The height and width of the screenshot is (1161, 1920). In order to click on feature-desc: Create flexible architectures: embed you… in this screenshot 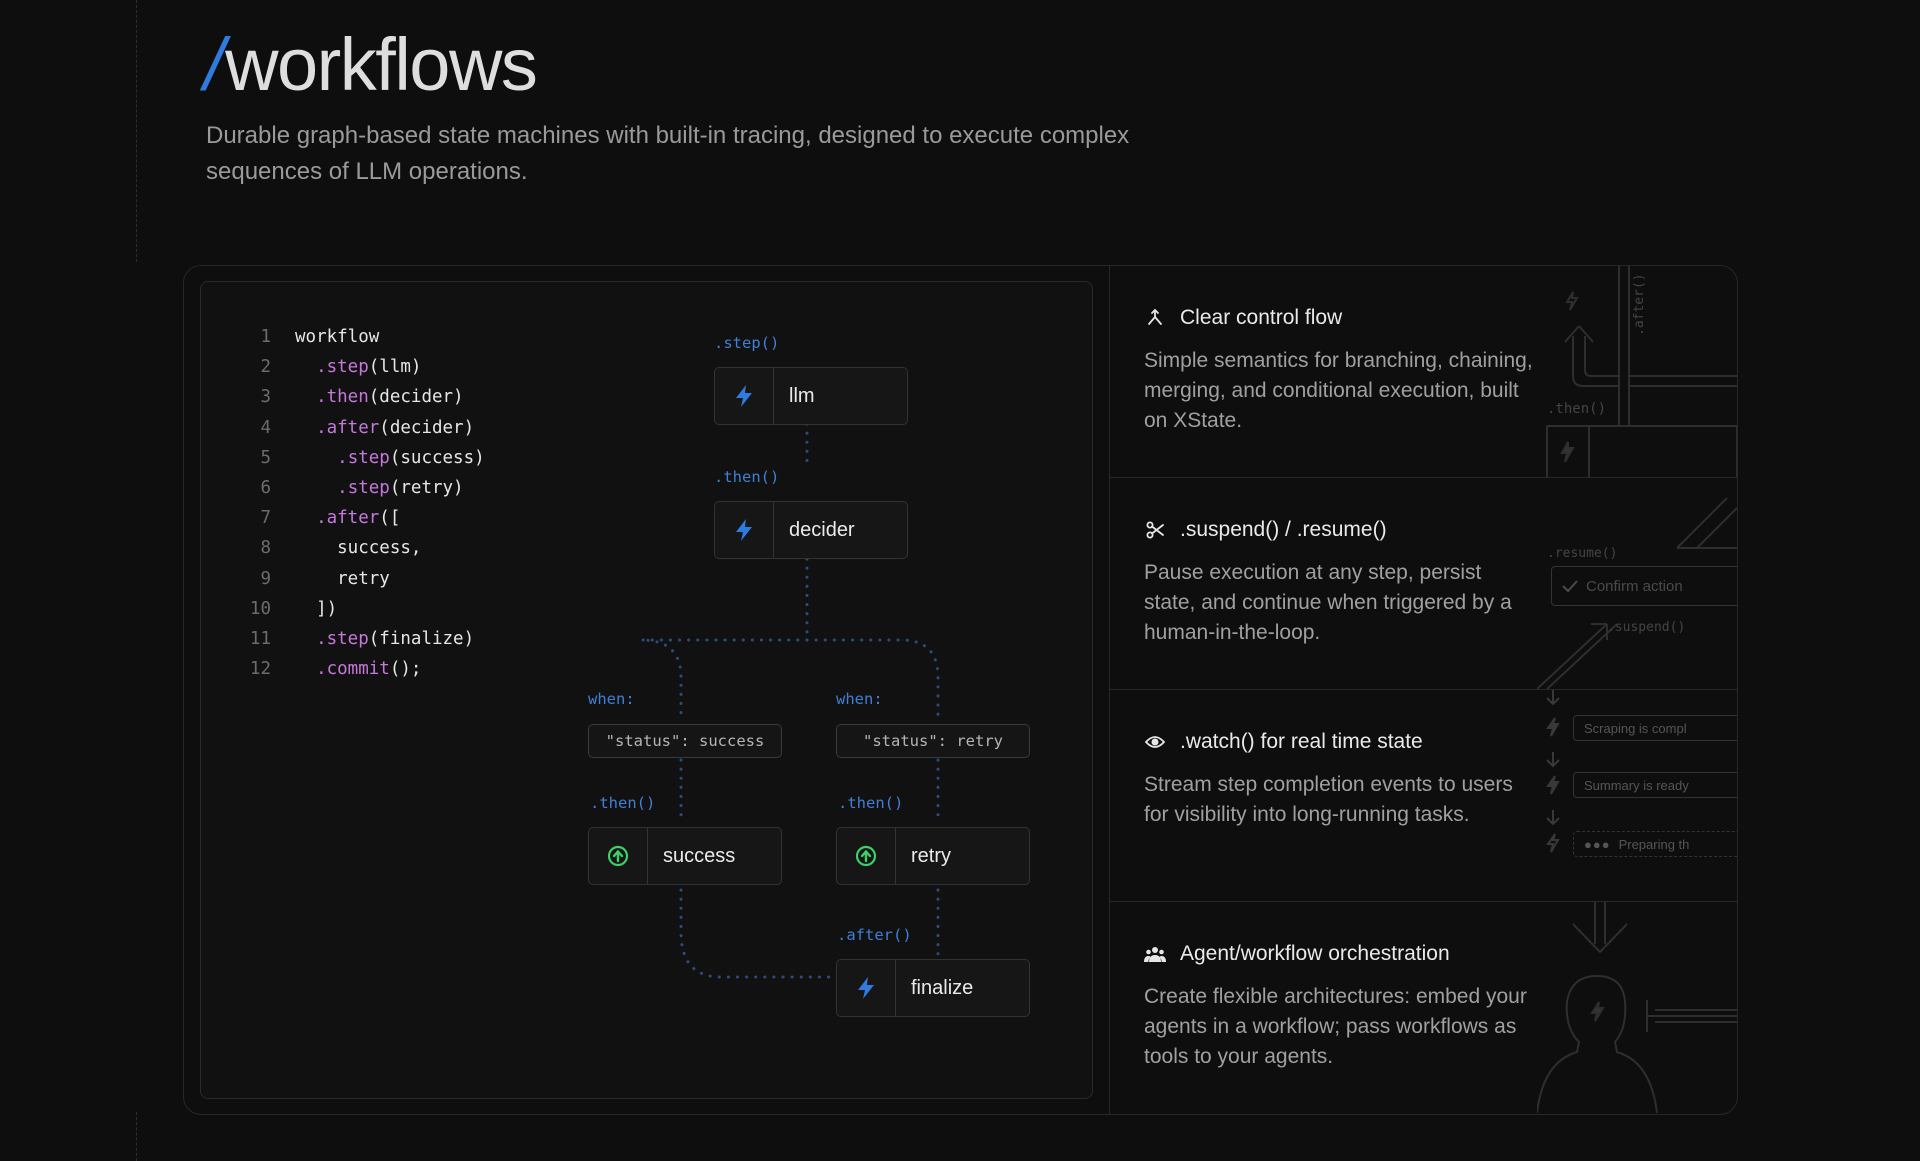, I will do `click(1335, 1026)`.